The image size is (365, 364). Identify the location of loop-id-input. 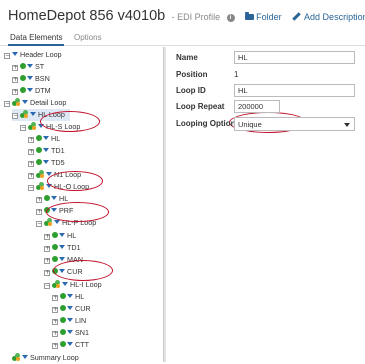
(294, 90).